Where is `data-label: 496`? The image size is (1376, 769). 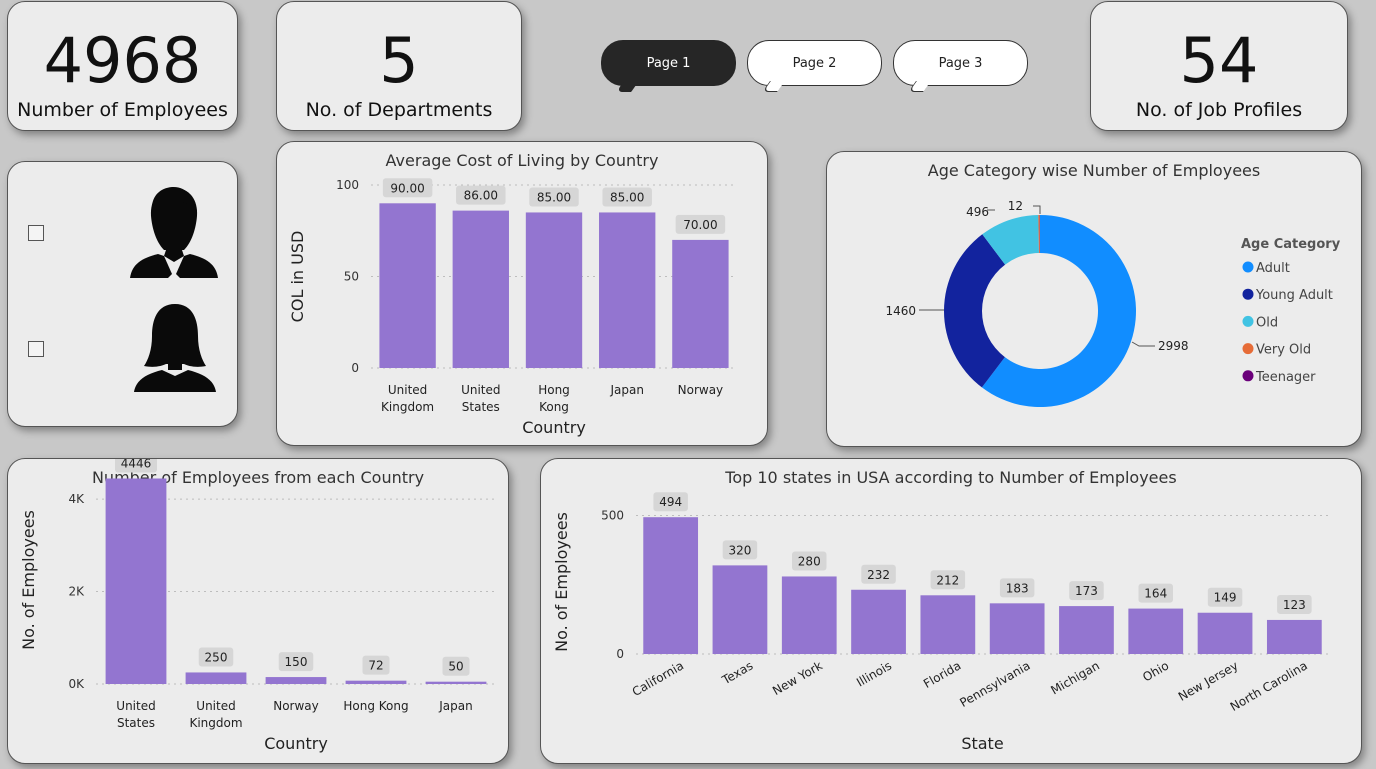 data-label: 496 is located at coordinates (977, 212).